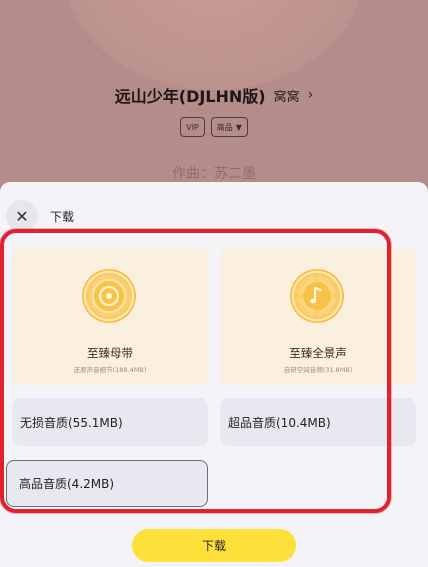 Image resolution: width=428 pixels, height=567 pixels. I want to click on album-disc, so click(214, 45).